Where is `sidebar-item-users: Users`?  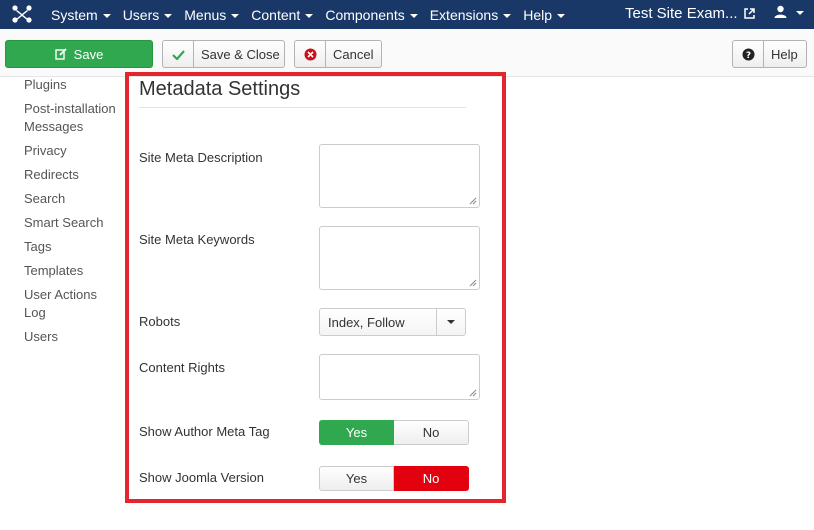 sidebar-item-users: Users is located at coordinates (71, 337).